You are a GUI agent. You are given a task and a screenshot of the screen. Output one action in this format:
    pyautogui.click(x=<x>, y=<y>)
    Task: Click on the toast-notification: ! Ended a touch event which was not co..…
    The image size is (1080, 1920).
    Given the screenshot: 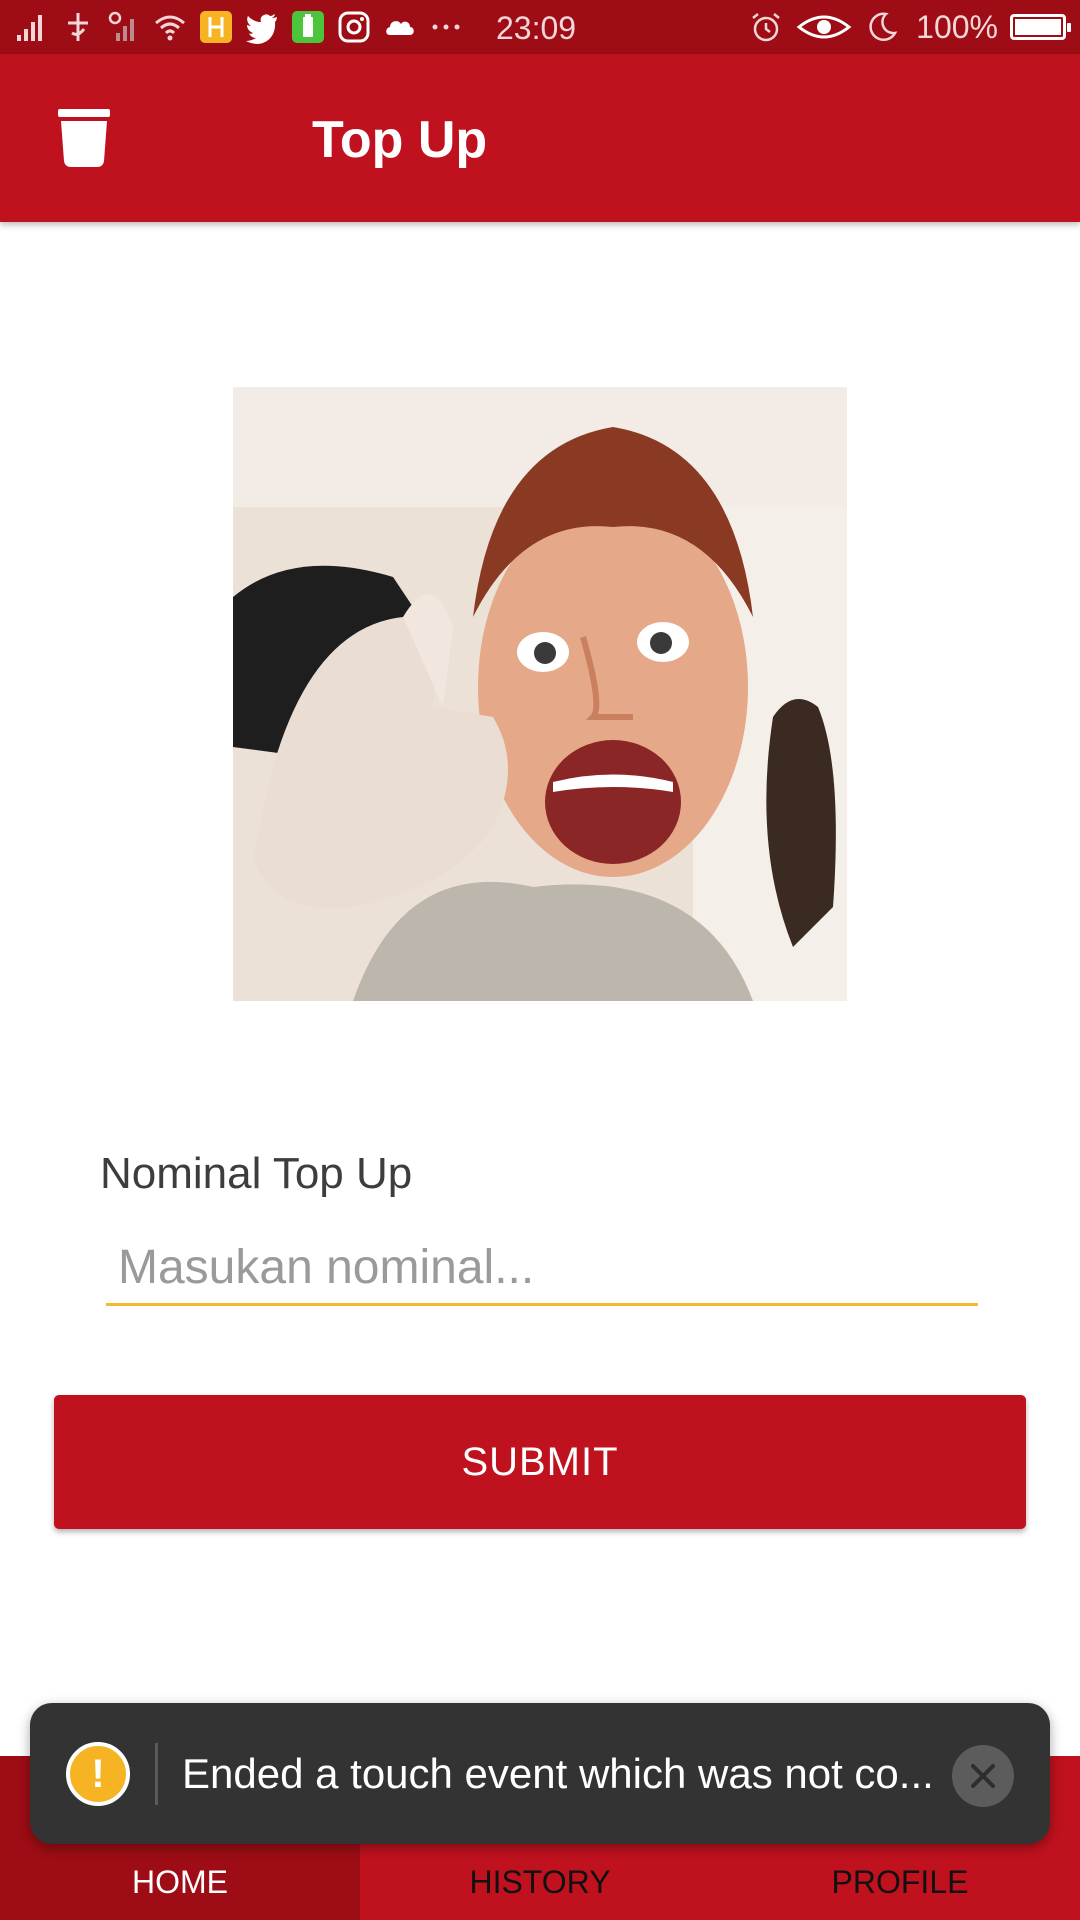 What is the action you would take?
    pyautogui.click(x=540, y=1773)
    